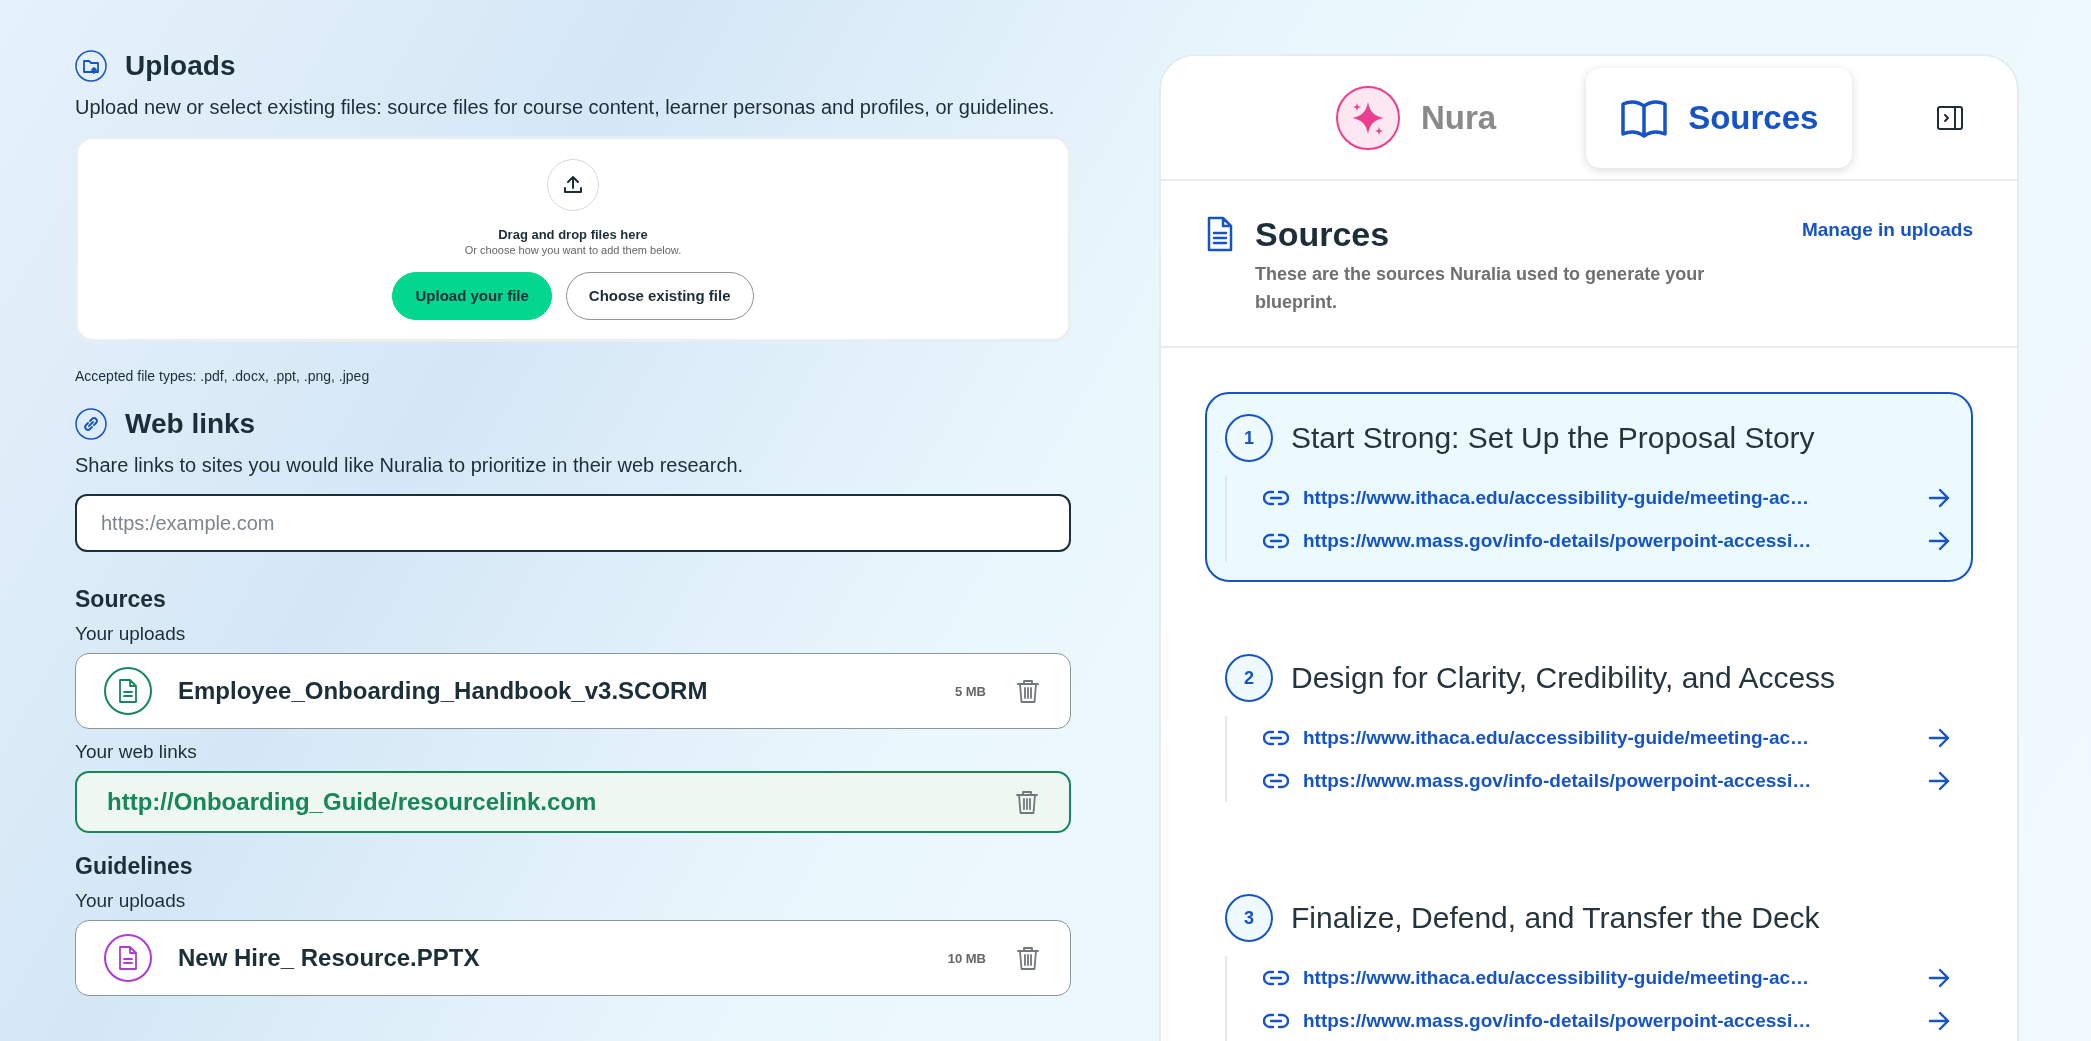 The image size is (2091, 1041). I want to click on folder-upload-icon, so click(91, 66).